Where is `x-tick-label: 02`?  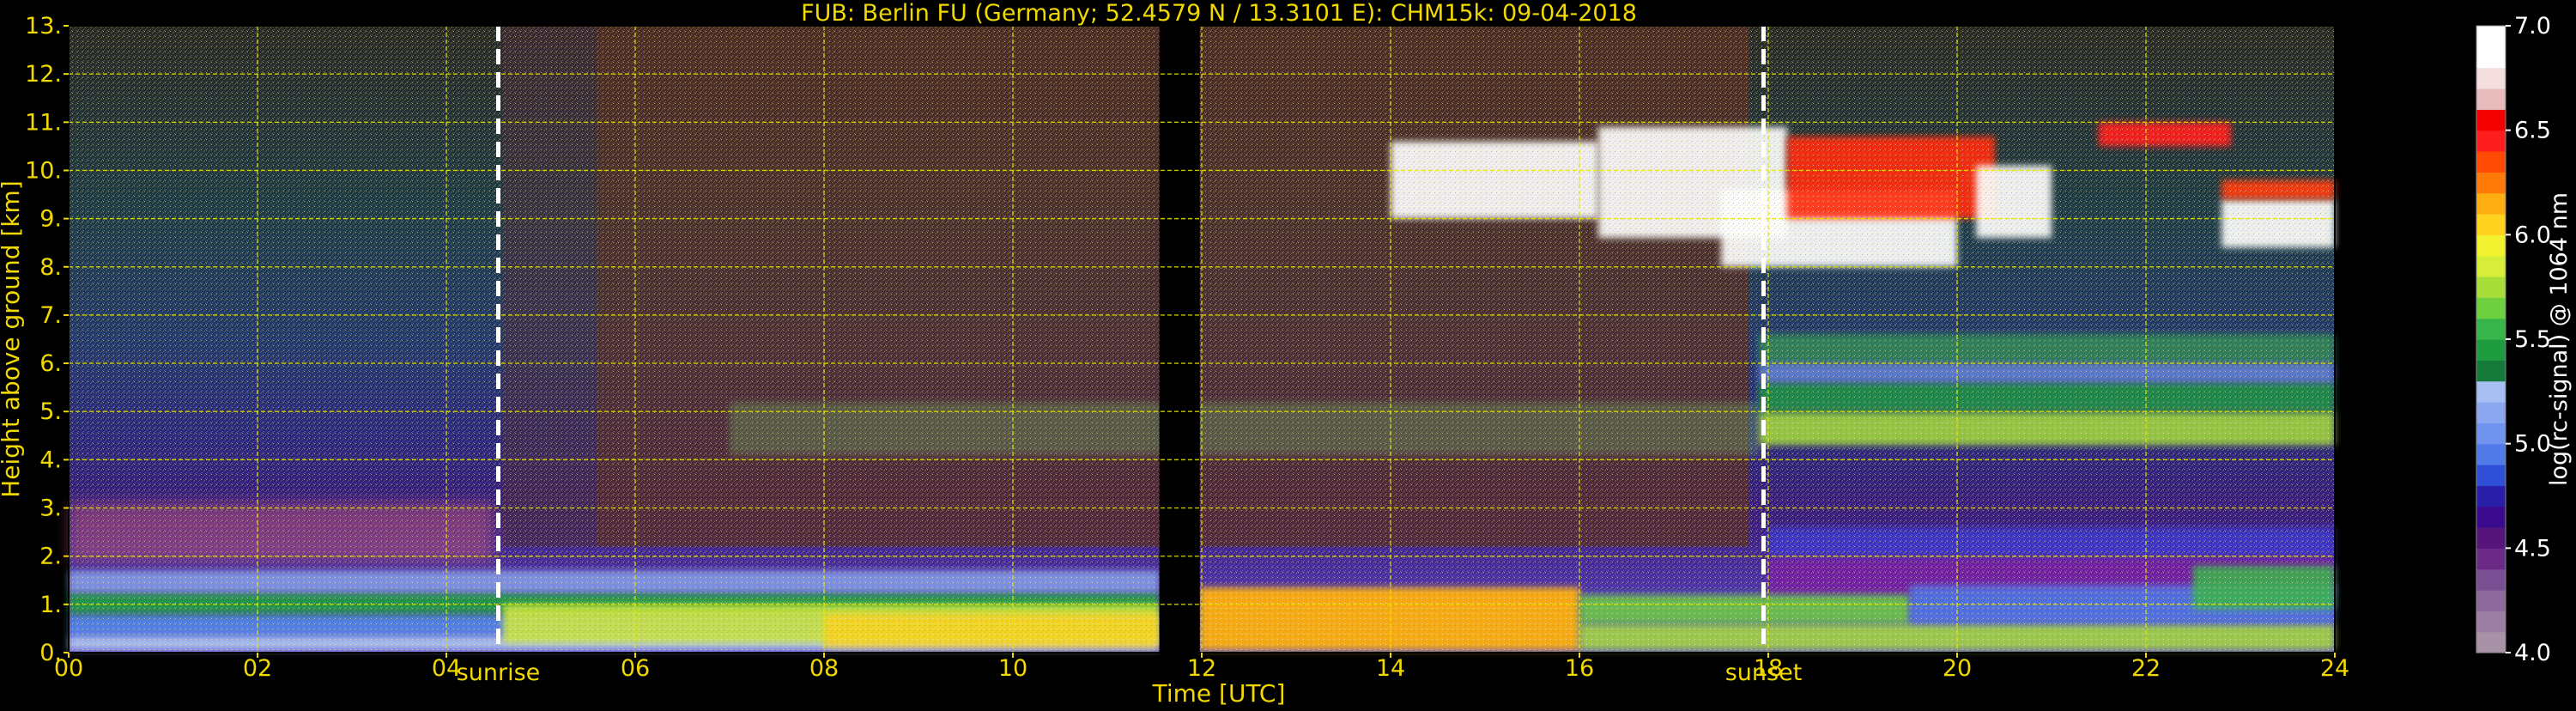
x-tick-label: 02 is located at coordinates (257, 668).